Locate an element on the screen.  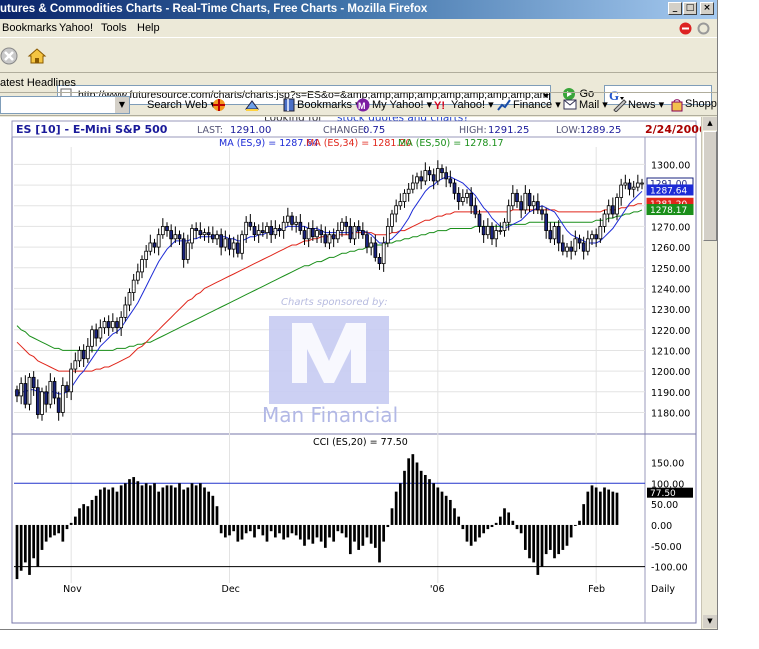
menu-tools: Tools is located at coordinates (114, 28).